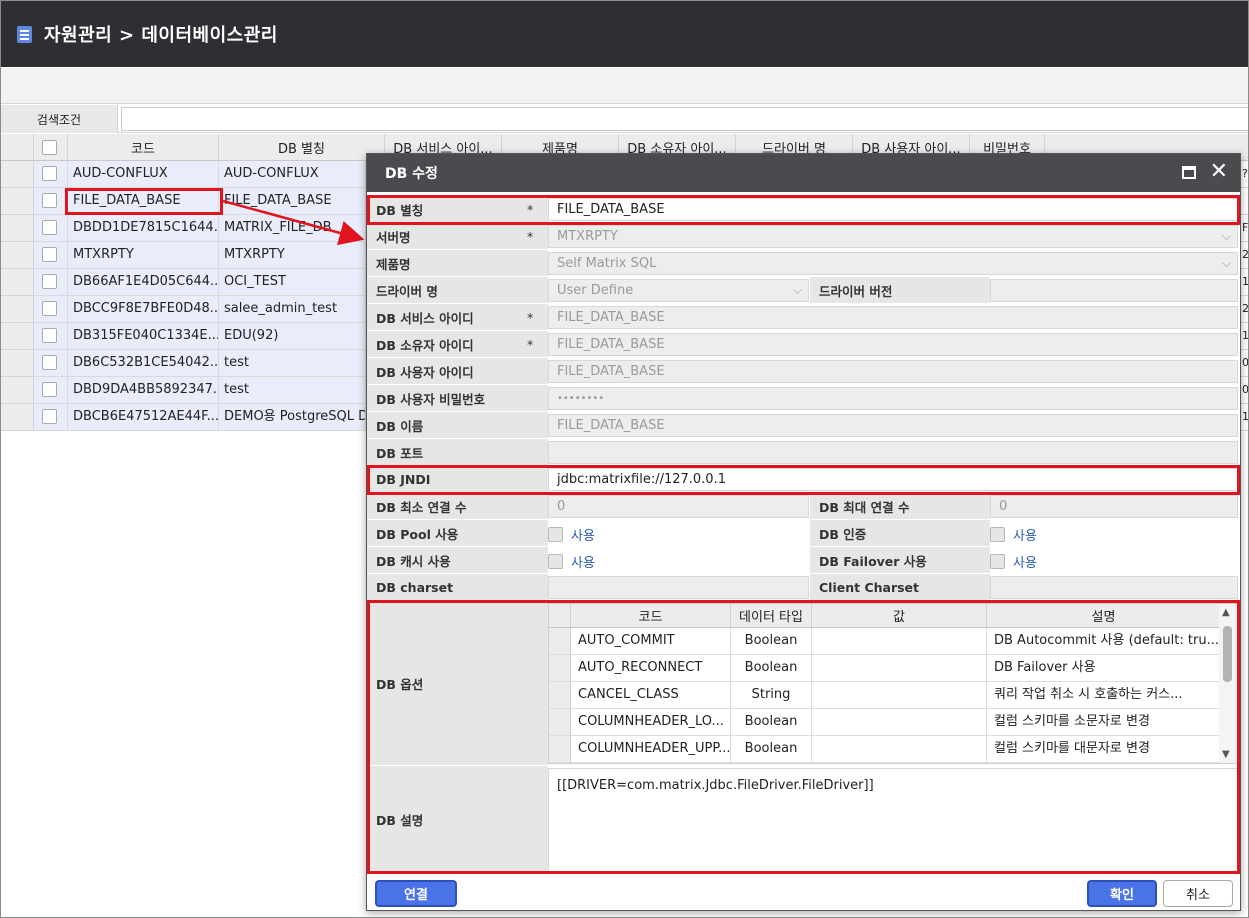  I want to click on table-cell-code: FILE_DATA_BASE, so click(143, 201).